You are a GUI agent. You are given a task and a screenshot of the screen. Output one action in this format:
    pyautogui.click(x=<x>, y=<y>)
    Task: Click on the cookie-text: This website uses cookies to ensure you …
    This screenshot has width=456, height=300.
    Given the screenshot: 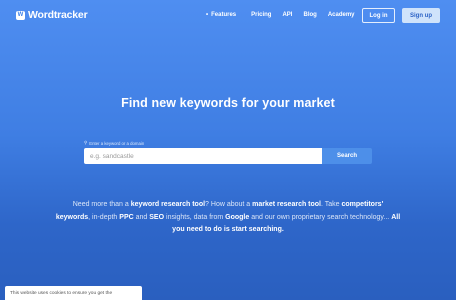 What is the action you would take?
    pyautogui.click(x=61, y=293)
    